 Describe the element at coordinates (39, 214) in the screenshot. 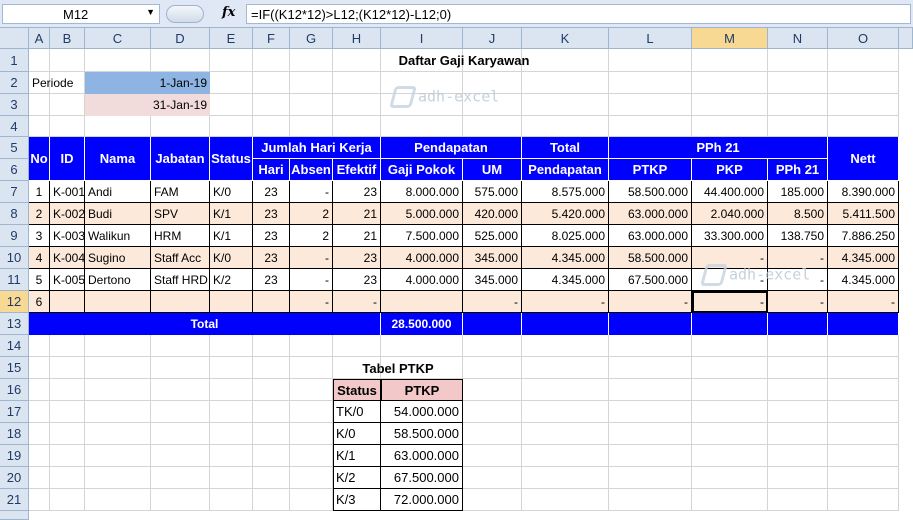

I see `cell-no: 2` at that location.